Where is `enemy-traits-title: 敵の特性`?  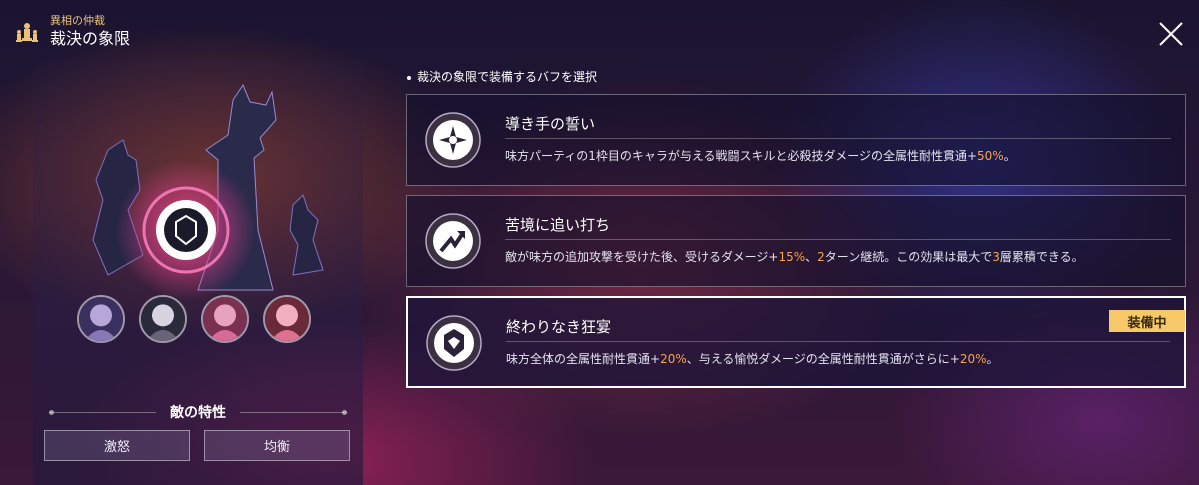 enemy-traits-title: 敵の特性 is located at coordinates (198, 413).